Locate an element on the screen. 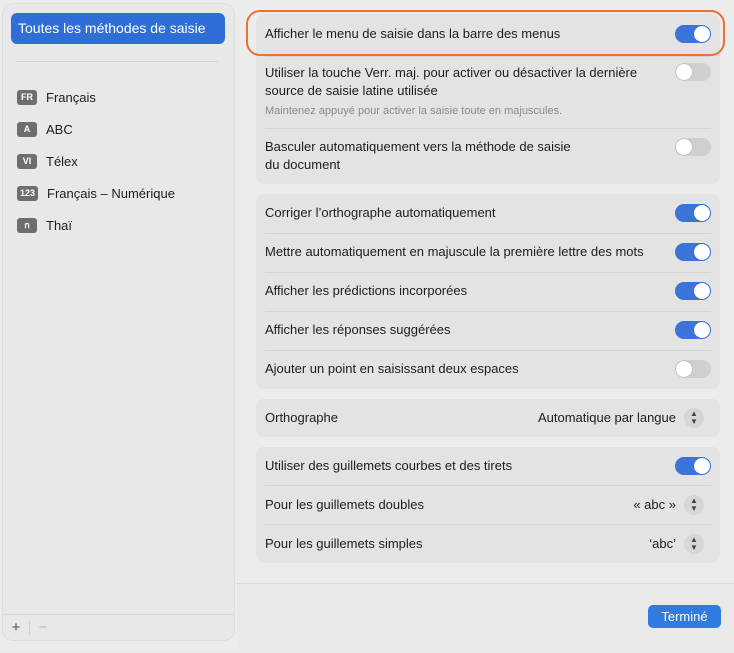 The height and width of the screenshot is (653, 734). inline-predictions-toggle is located at coordinates (693, 291).